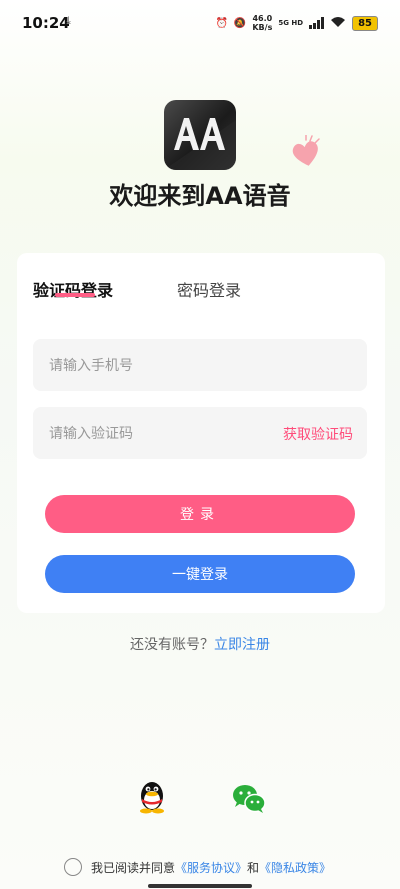  Describe the element at coordinates (240, 23) in the screenshot. I see `mute-icon: 🔕` at that location.